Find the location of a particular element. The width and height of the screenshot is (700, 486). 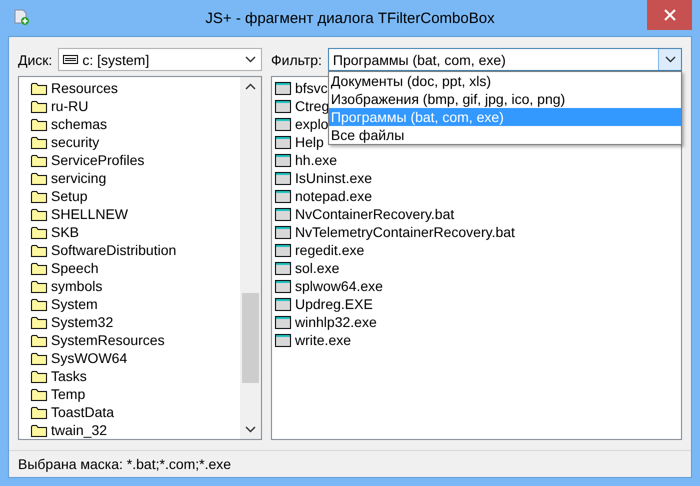

file-name: NvTelemetryContainerRecovery.bat is located at coordinates (405, 232).